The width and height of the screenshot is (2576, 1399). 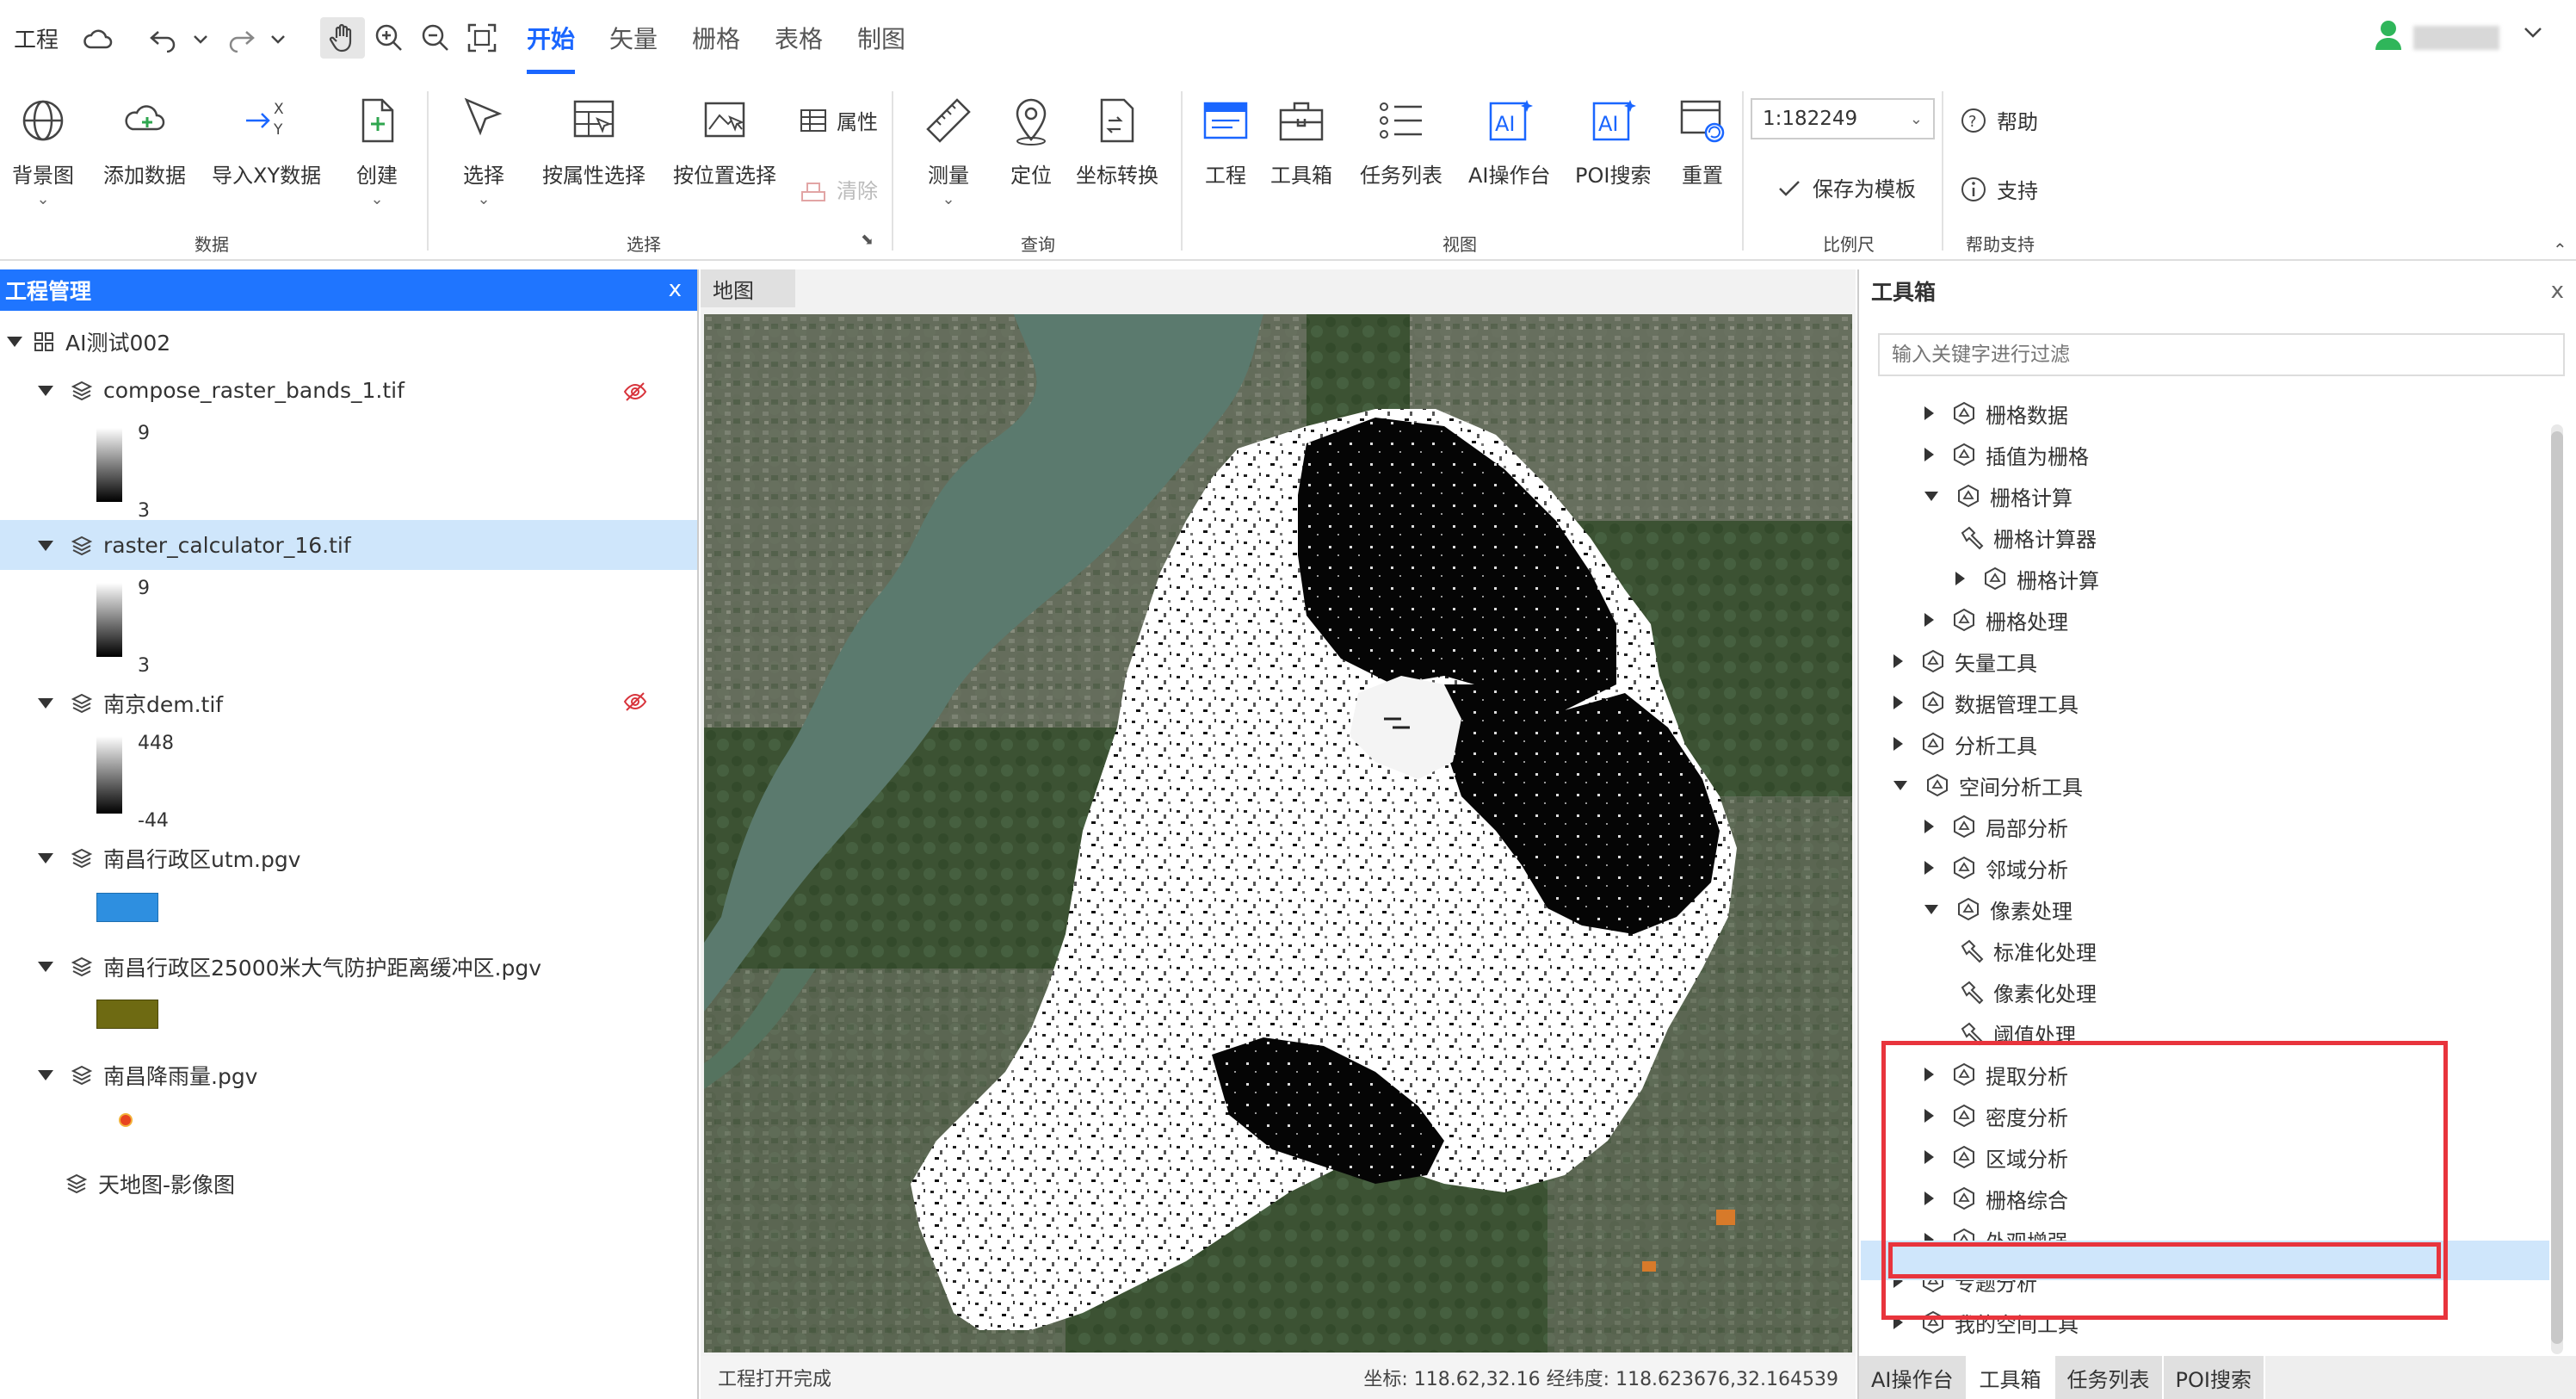 I want to click on toolbox-tree-item: 标准化处理, so click(x=2026, y=950).